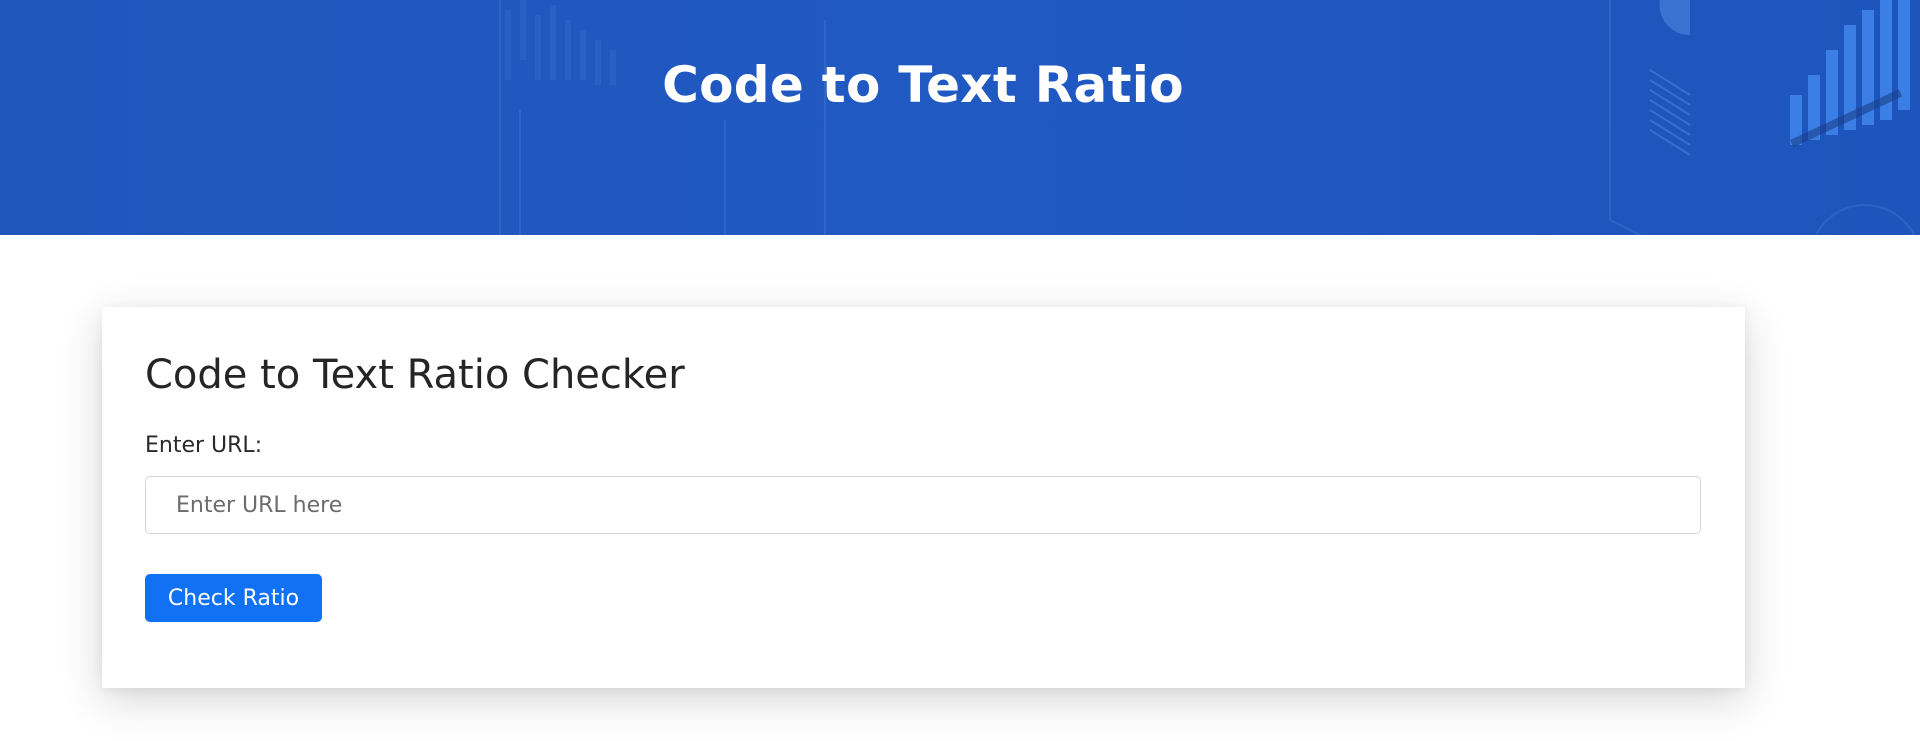 The height and width of the screenshot is (741, 1920). Describe the element at coordinates (923, 505) in the screenshot. I see `url-input` at that location.